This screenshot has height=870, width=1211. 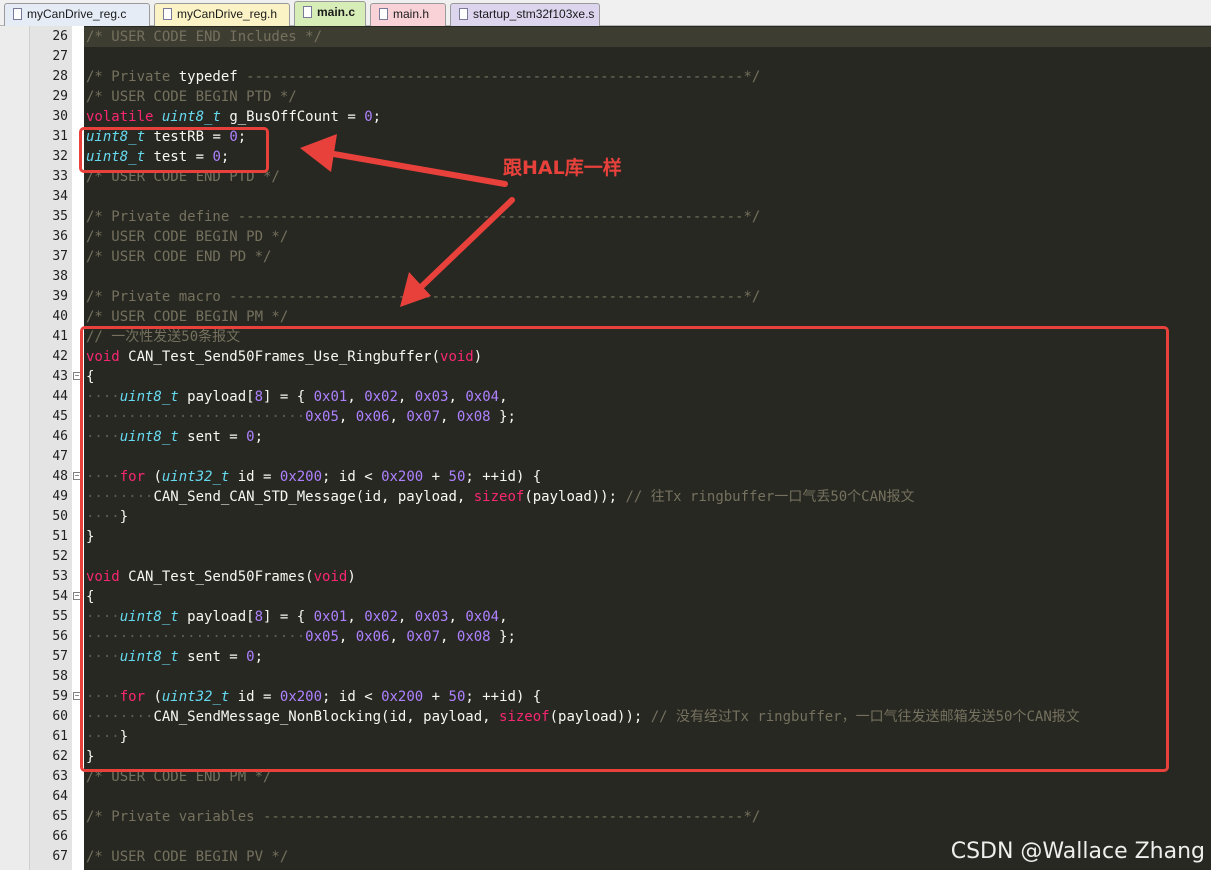 What do you see at coordinates (60, 696) in the screenshot?
I see `line-number: 59` at bounding box center [60, 696].